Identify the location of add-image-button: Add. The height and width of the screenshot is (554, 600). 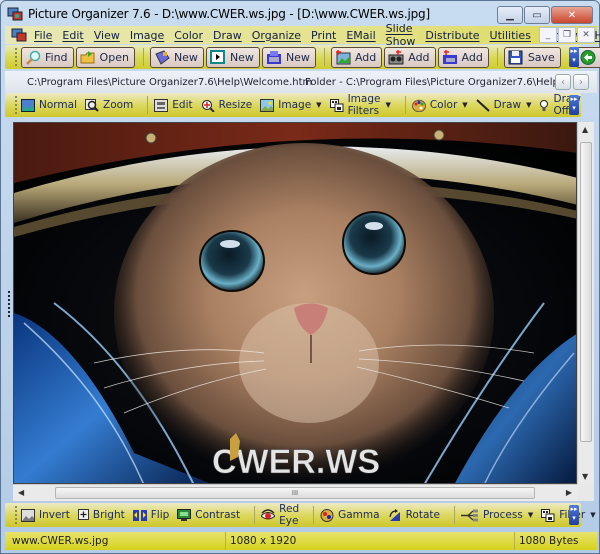
(356, 57).